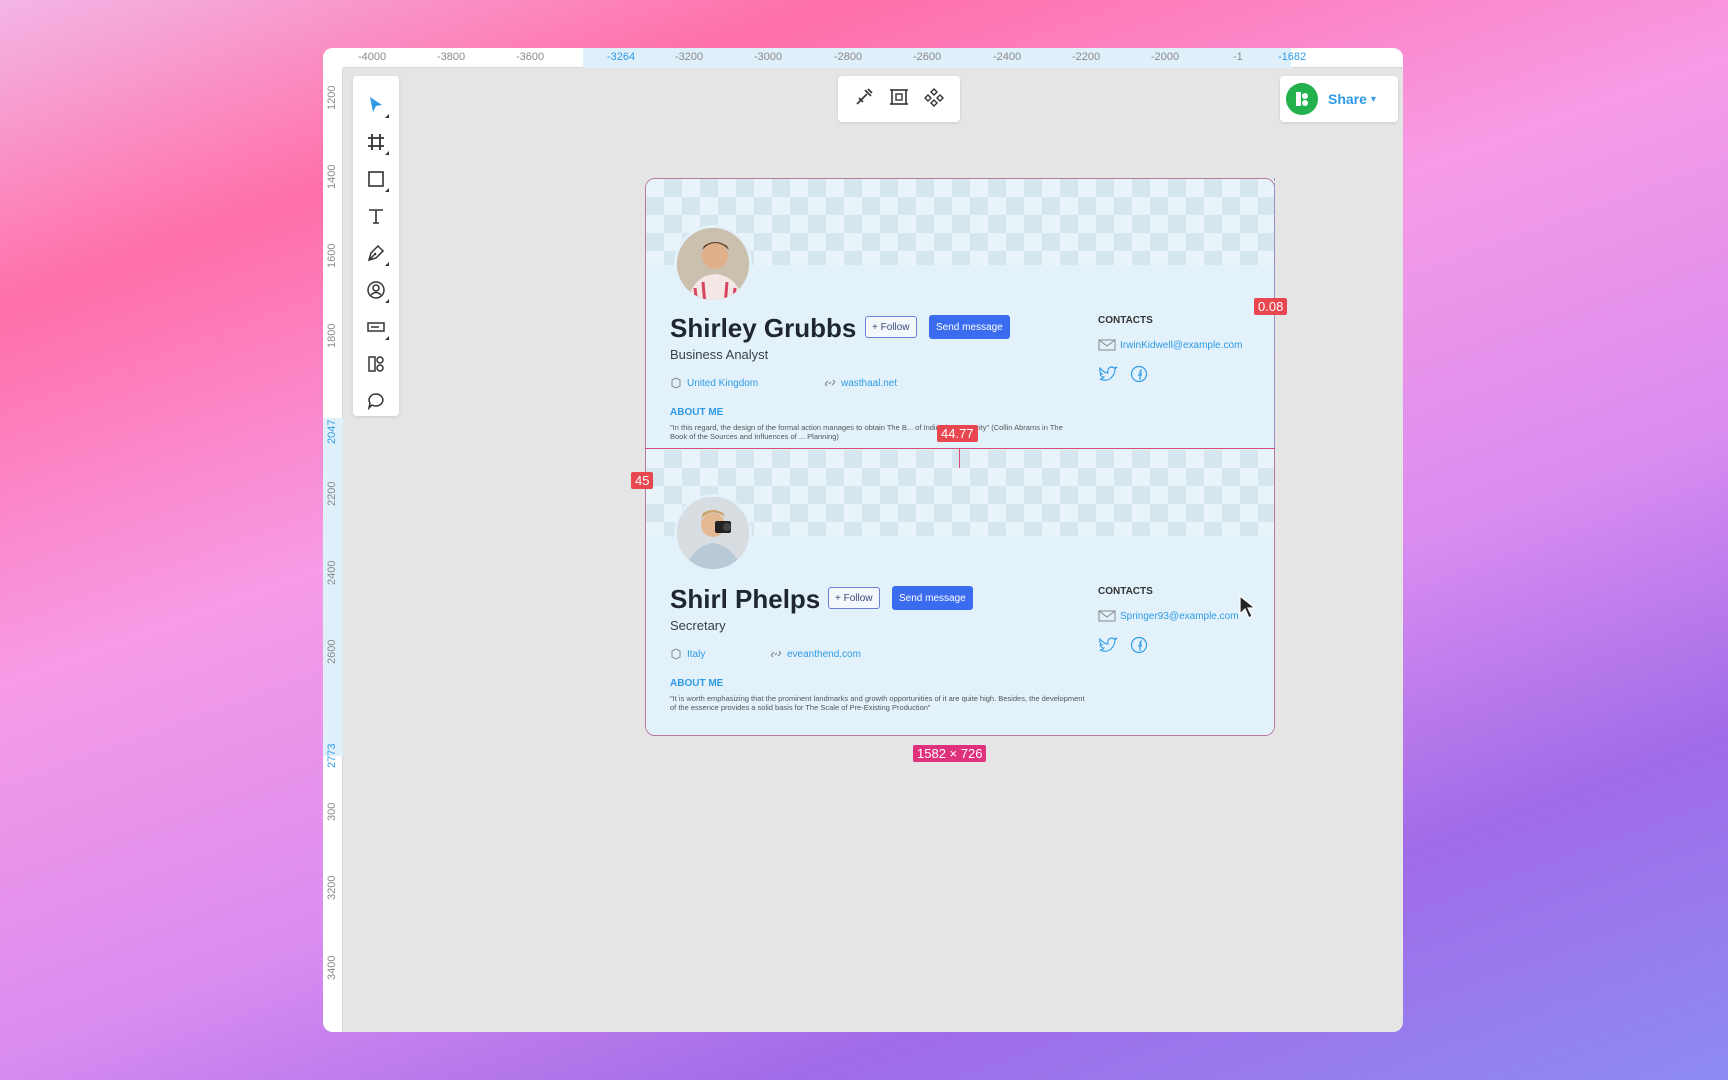 The height and width of the screenshot is (1080, 1728). Describe the element at coordinates (848, 57) in the screenshot. I see `ruler-label: -2800` at that location.